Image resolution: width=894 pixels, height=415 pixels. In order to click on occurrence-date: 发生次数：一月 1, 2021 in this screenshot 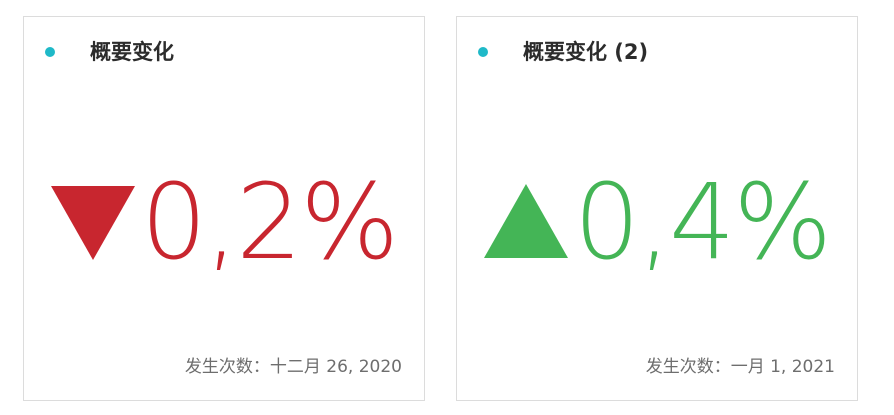, I will do `click(740, 367)`.